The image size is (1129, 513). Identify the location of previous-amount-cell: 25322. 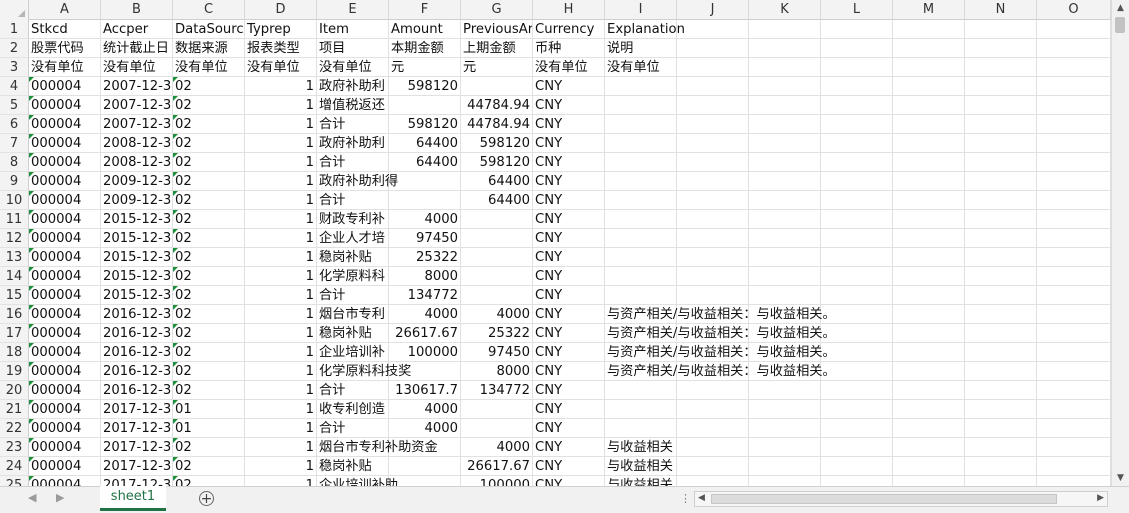
(497, 333).